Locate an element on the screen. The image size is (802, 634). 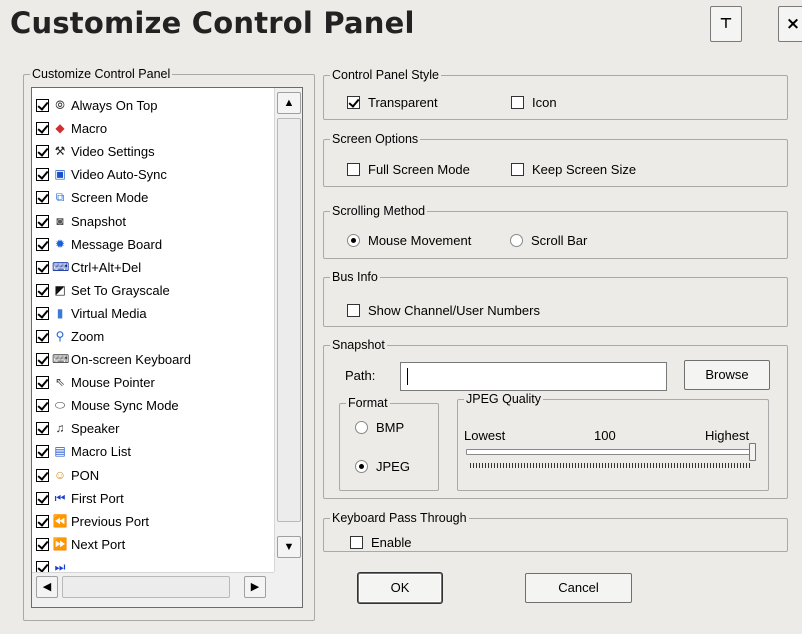
cancel-button: Cancel is located at coordinates (578, 588).